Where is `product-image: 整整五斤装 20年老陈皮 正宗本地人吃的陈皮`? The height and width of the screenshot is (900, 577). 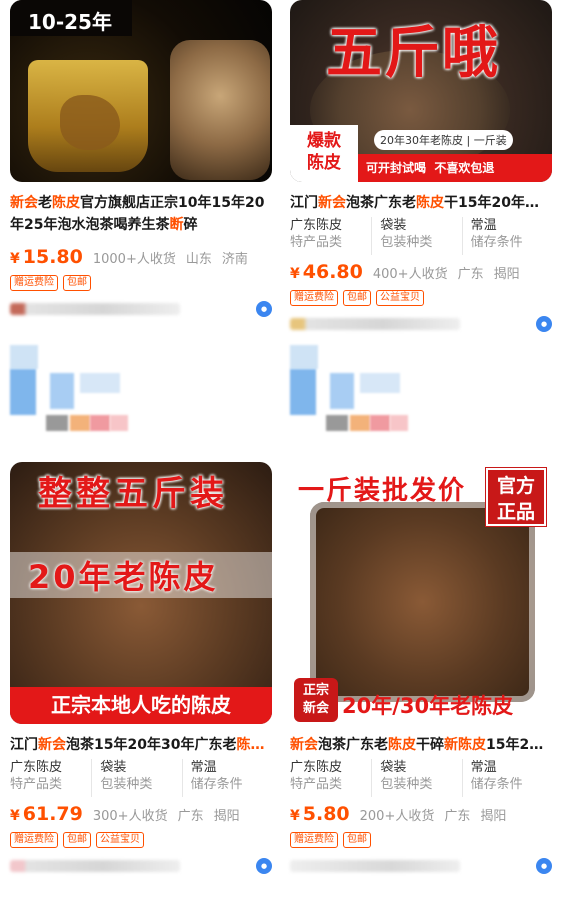
product-image: 整整五斤装 20年老陈皮 正宗本地人吃的陈皮 is located at coordinates (141, 593).